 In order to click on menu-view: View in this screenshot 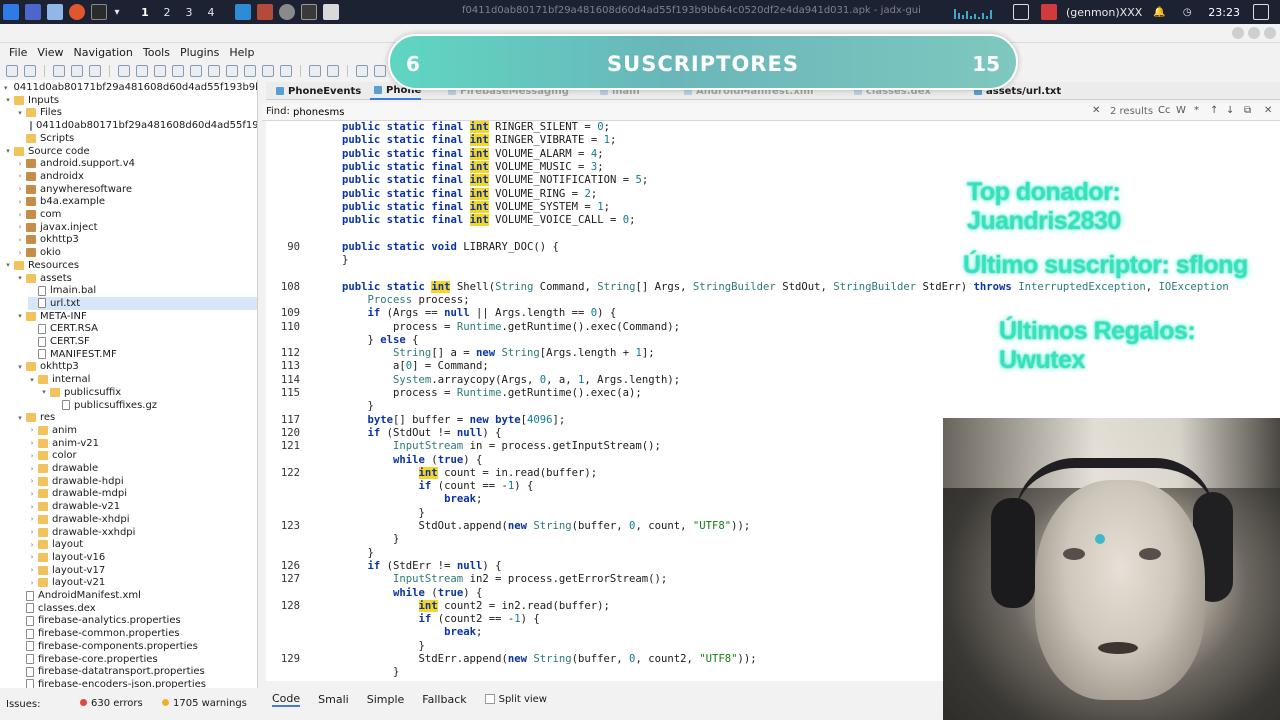, I will do `click(50, 52)`.